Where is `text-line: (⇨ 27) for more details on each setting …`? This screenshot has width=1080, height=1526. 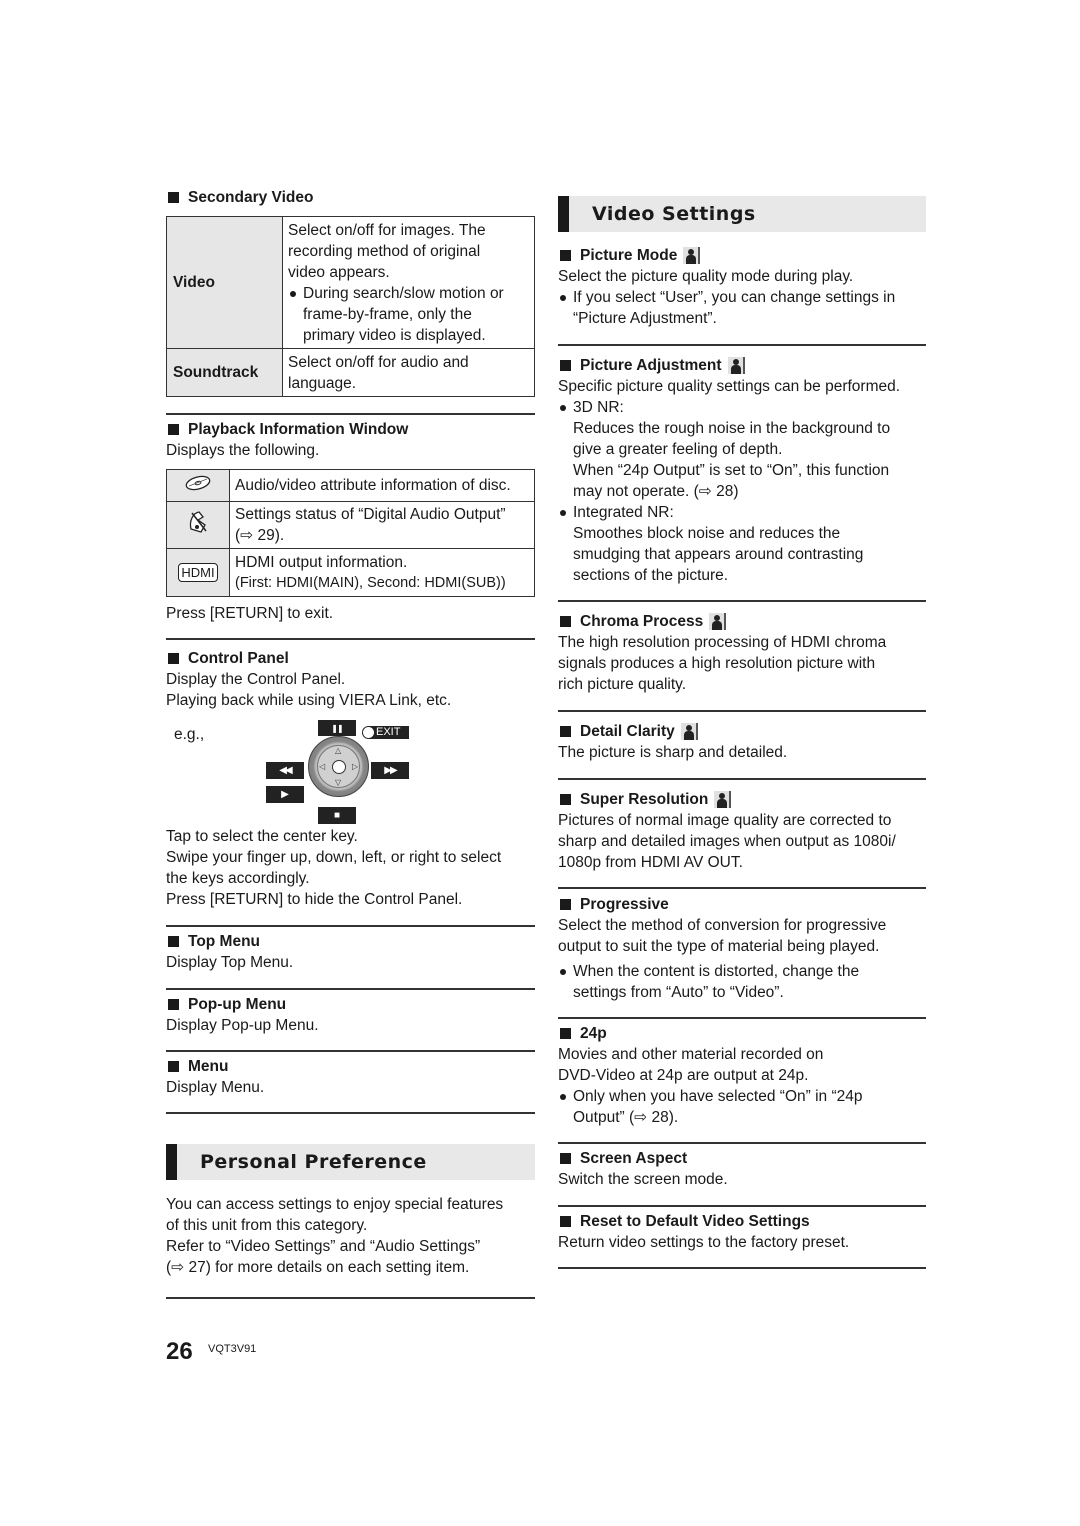 text-line: (⇨ 27) for more details on each setting … is located at coordinates (318, 1267).